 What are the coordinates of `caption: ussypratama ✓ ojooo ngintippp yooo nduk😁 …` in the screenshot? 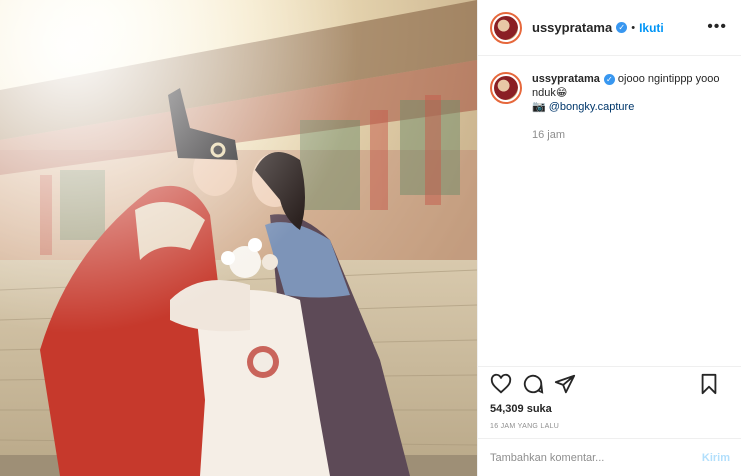 It's located at (609, 107).